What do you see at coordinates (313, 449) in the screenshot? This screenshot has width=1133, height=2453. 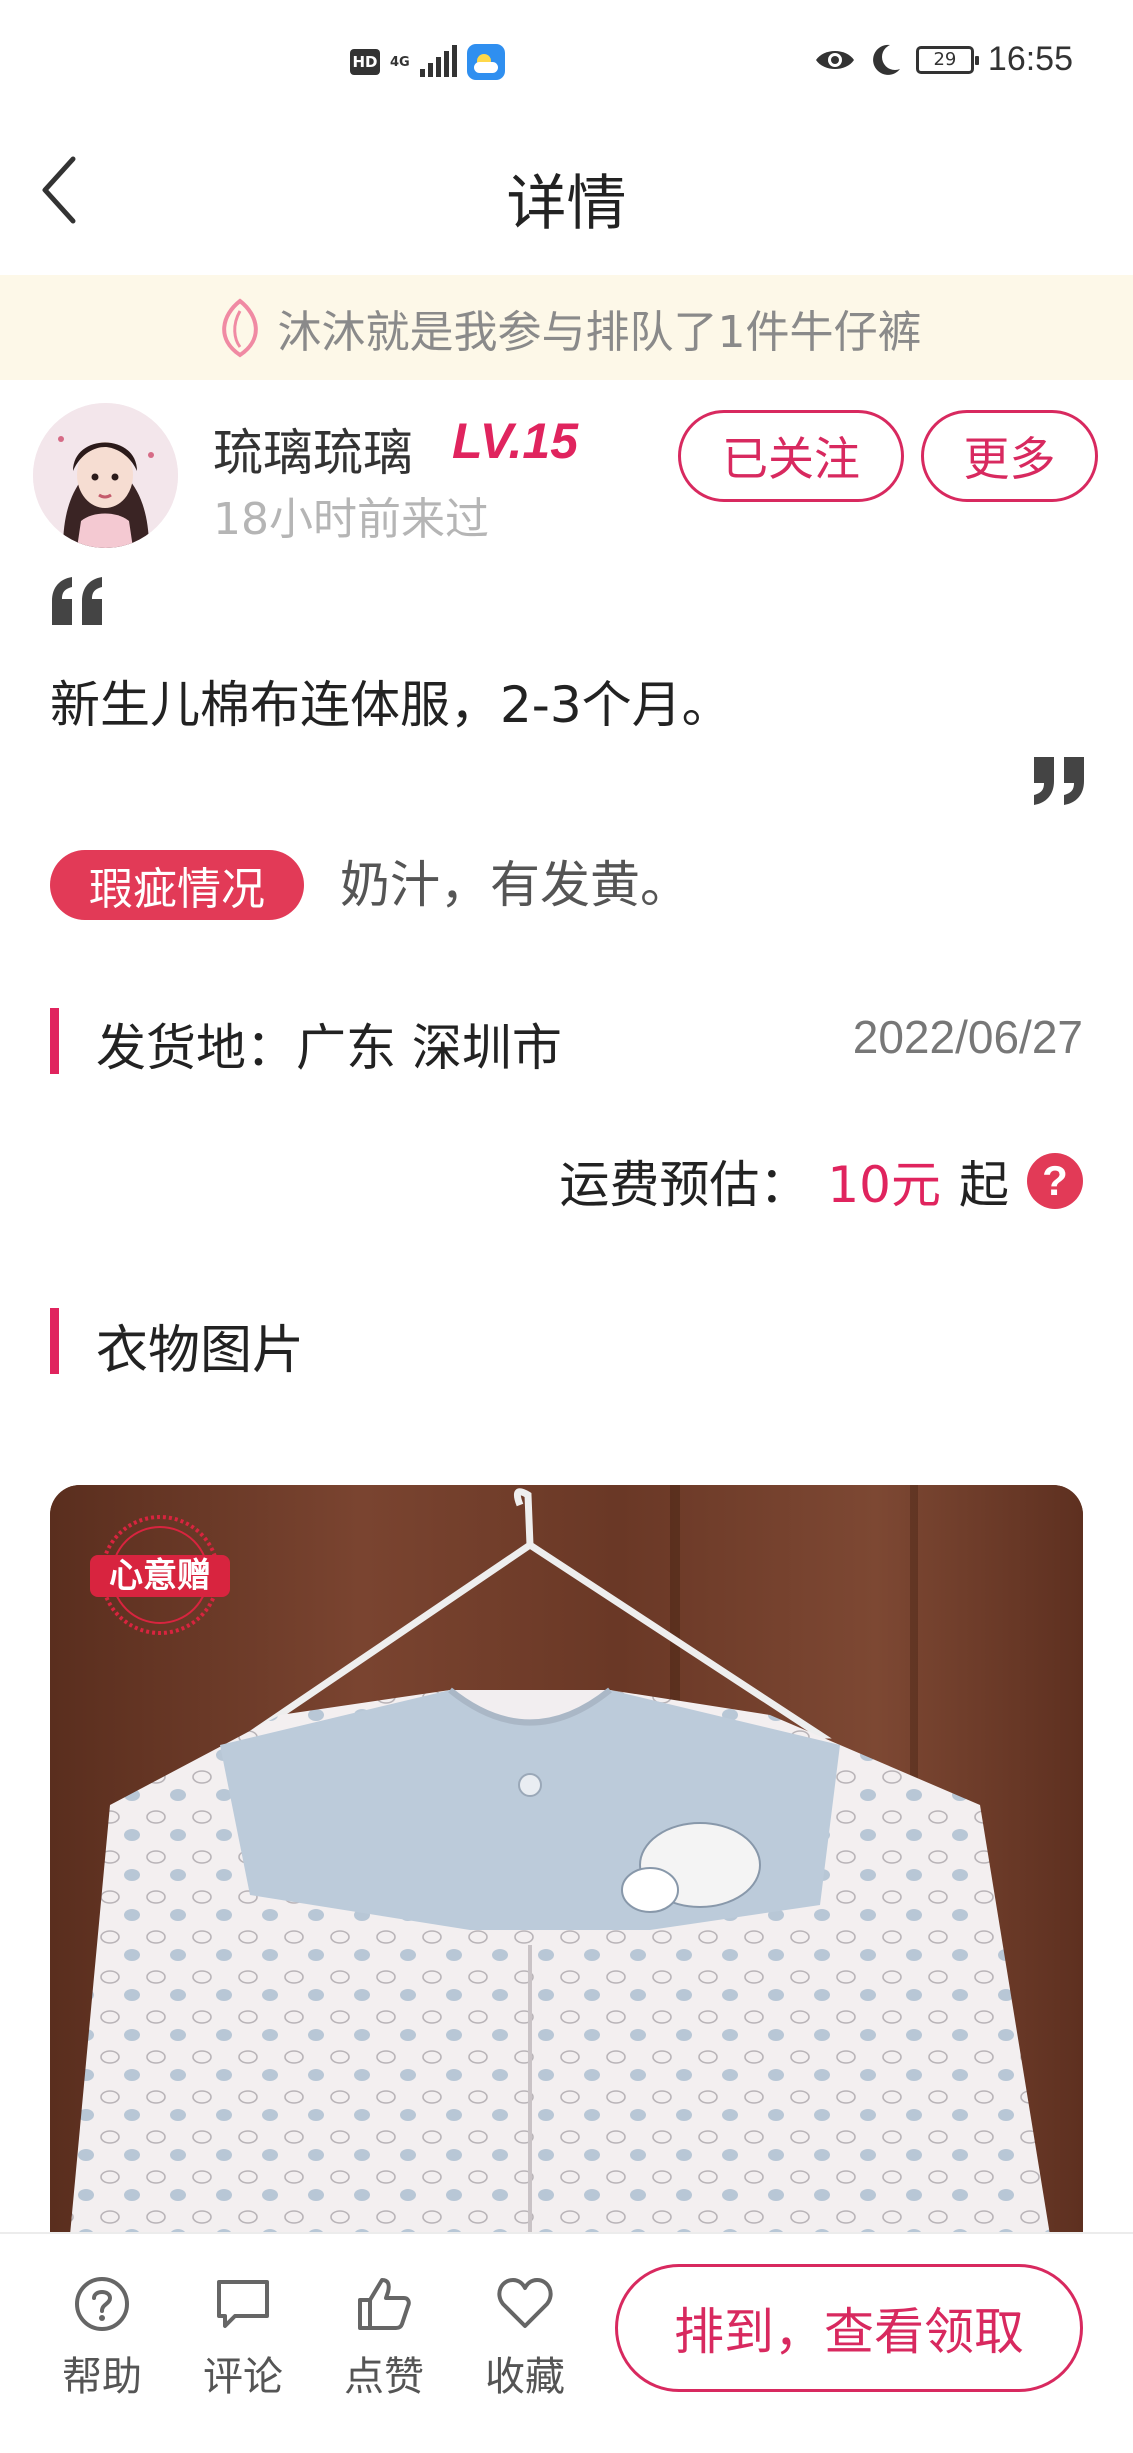 I see `username: 琉璃琉璃` at bounding box center [313, 449].